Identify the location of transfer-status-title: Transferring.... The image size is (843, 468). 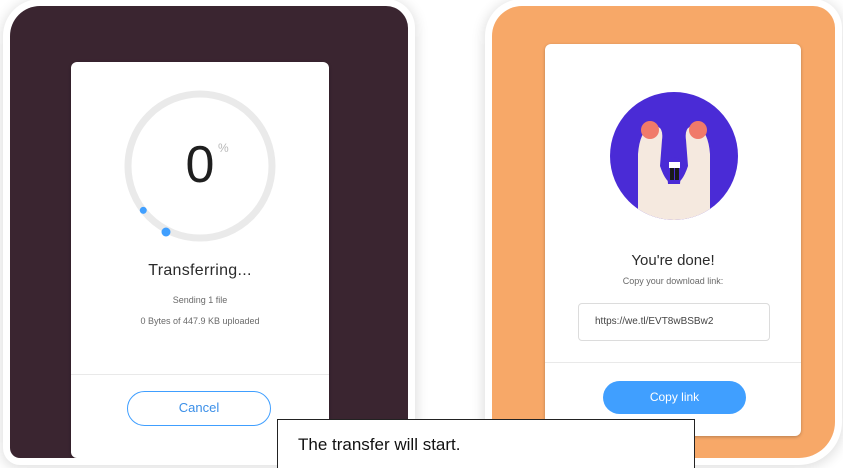
(200, 270).